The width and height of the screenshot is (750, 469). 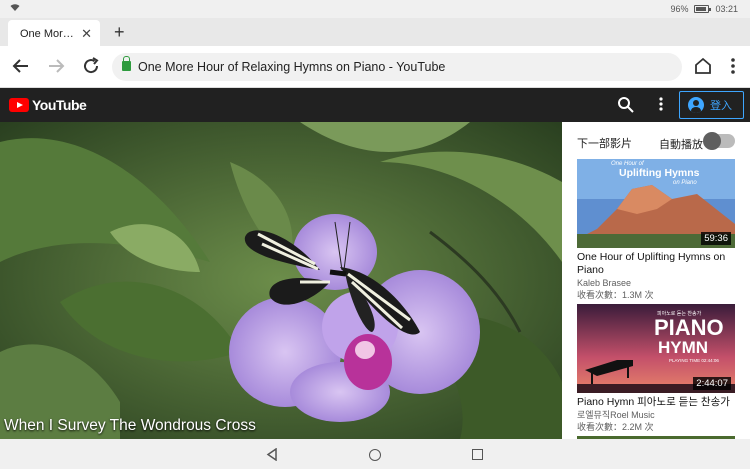 What do you see at coordinates (626, 107) in the screenshot?
I see `search-icon` at bounding box center [626, 107].